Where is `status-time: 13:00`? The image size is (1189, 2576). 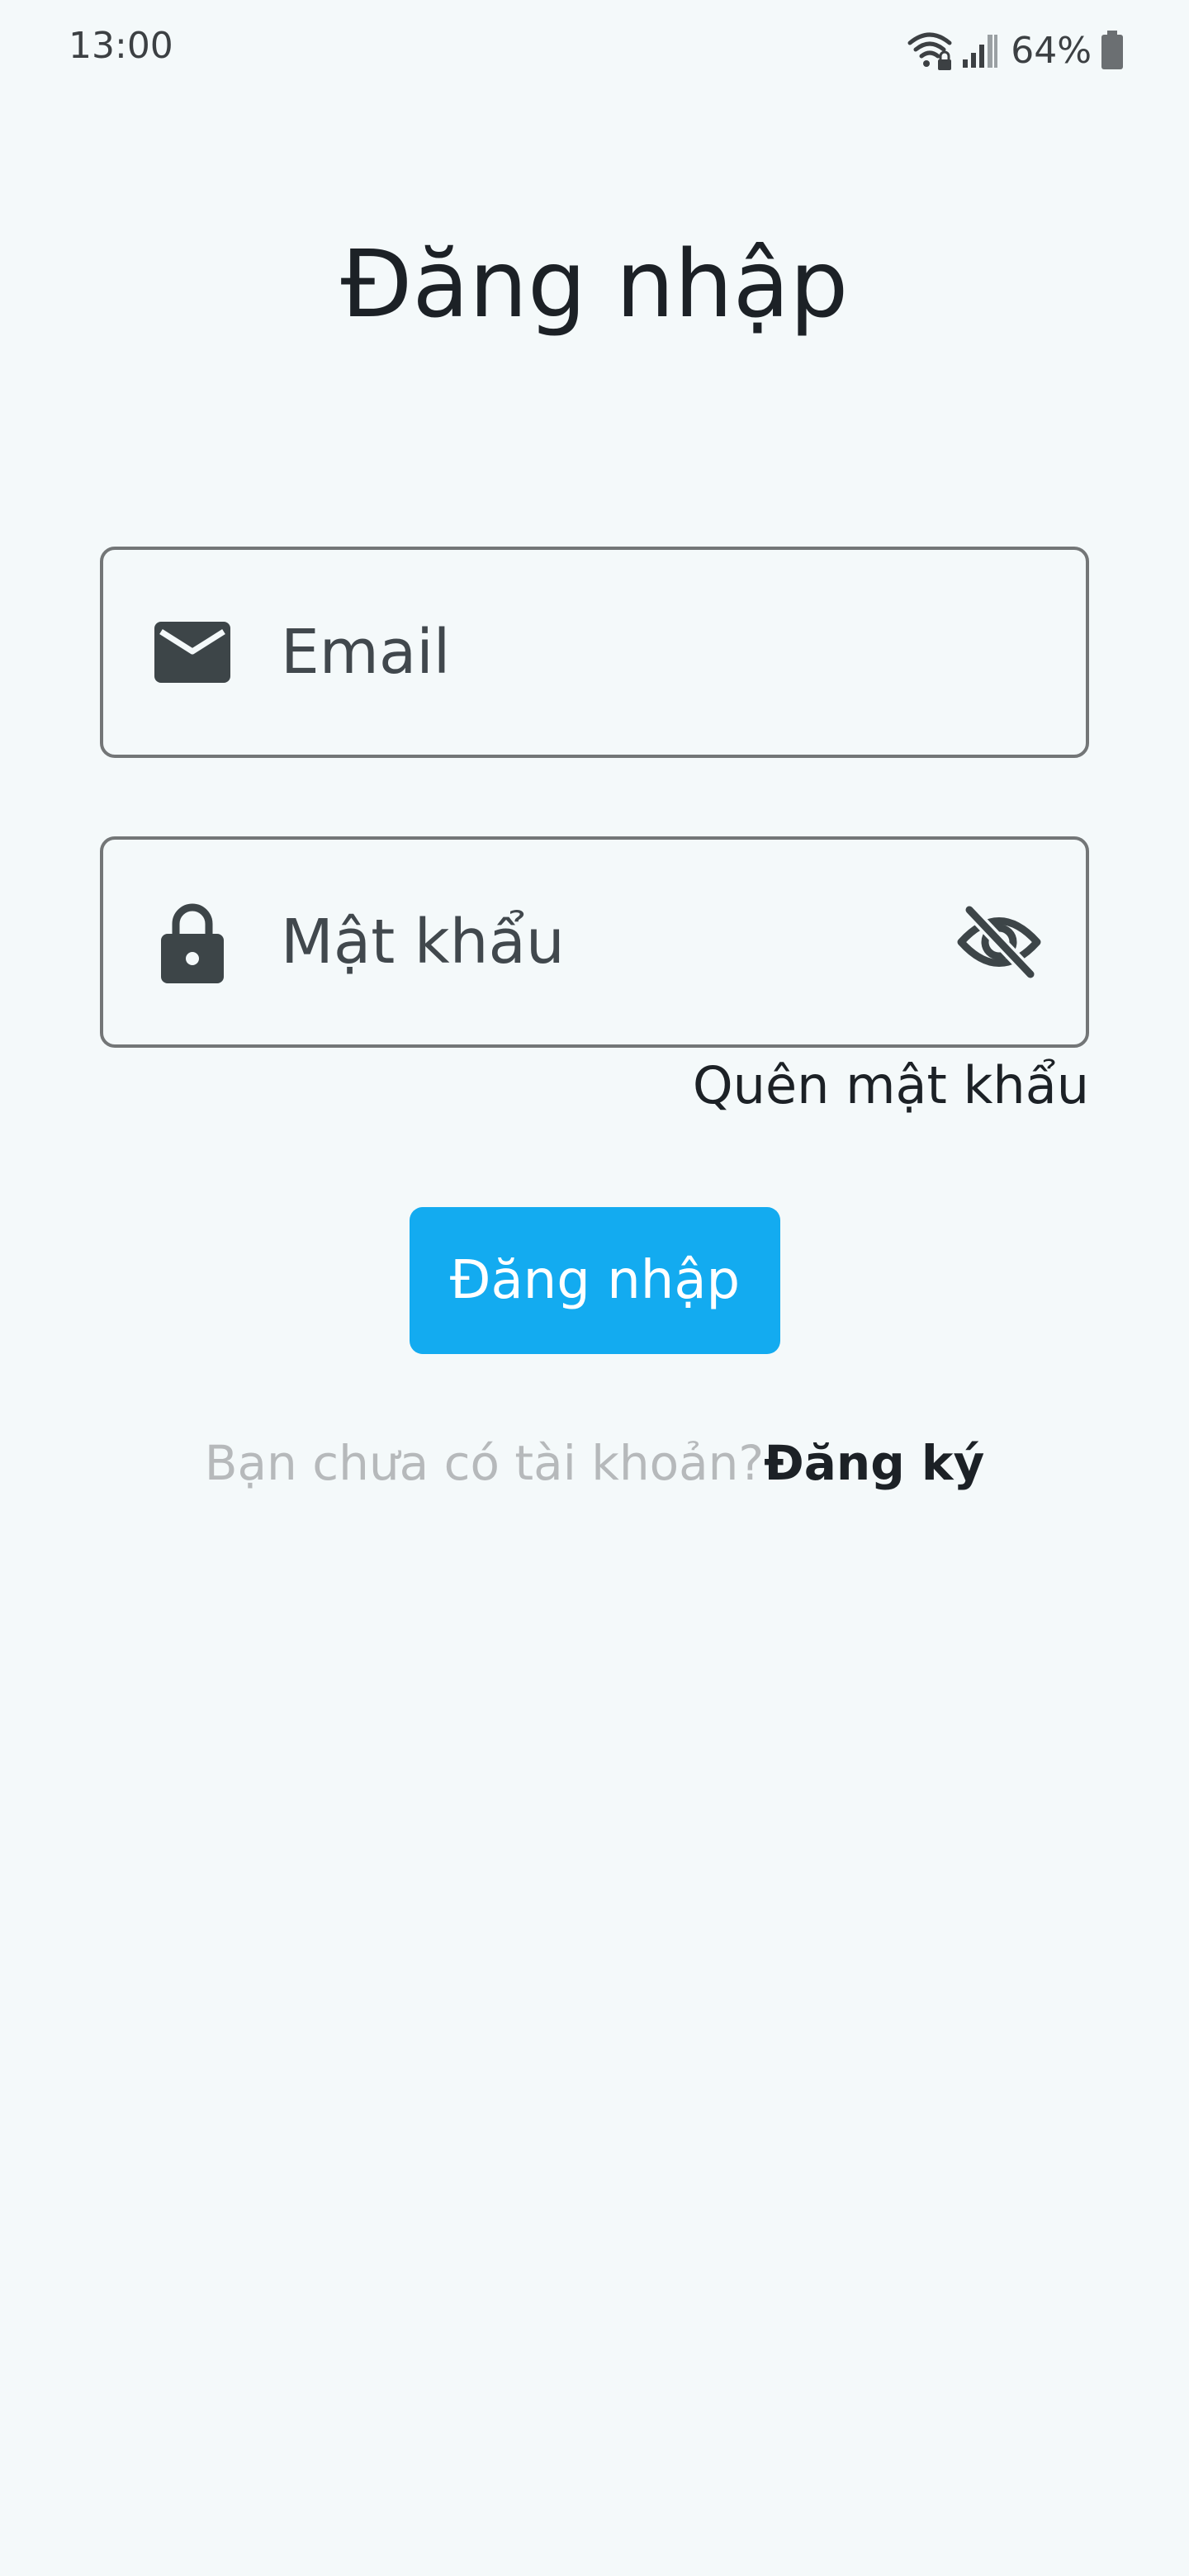
status-time: 13:00 is located at coordinates (121, 46).